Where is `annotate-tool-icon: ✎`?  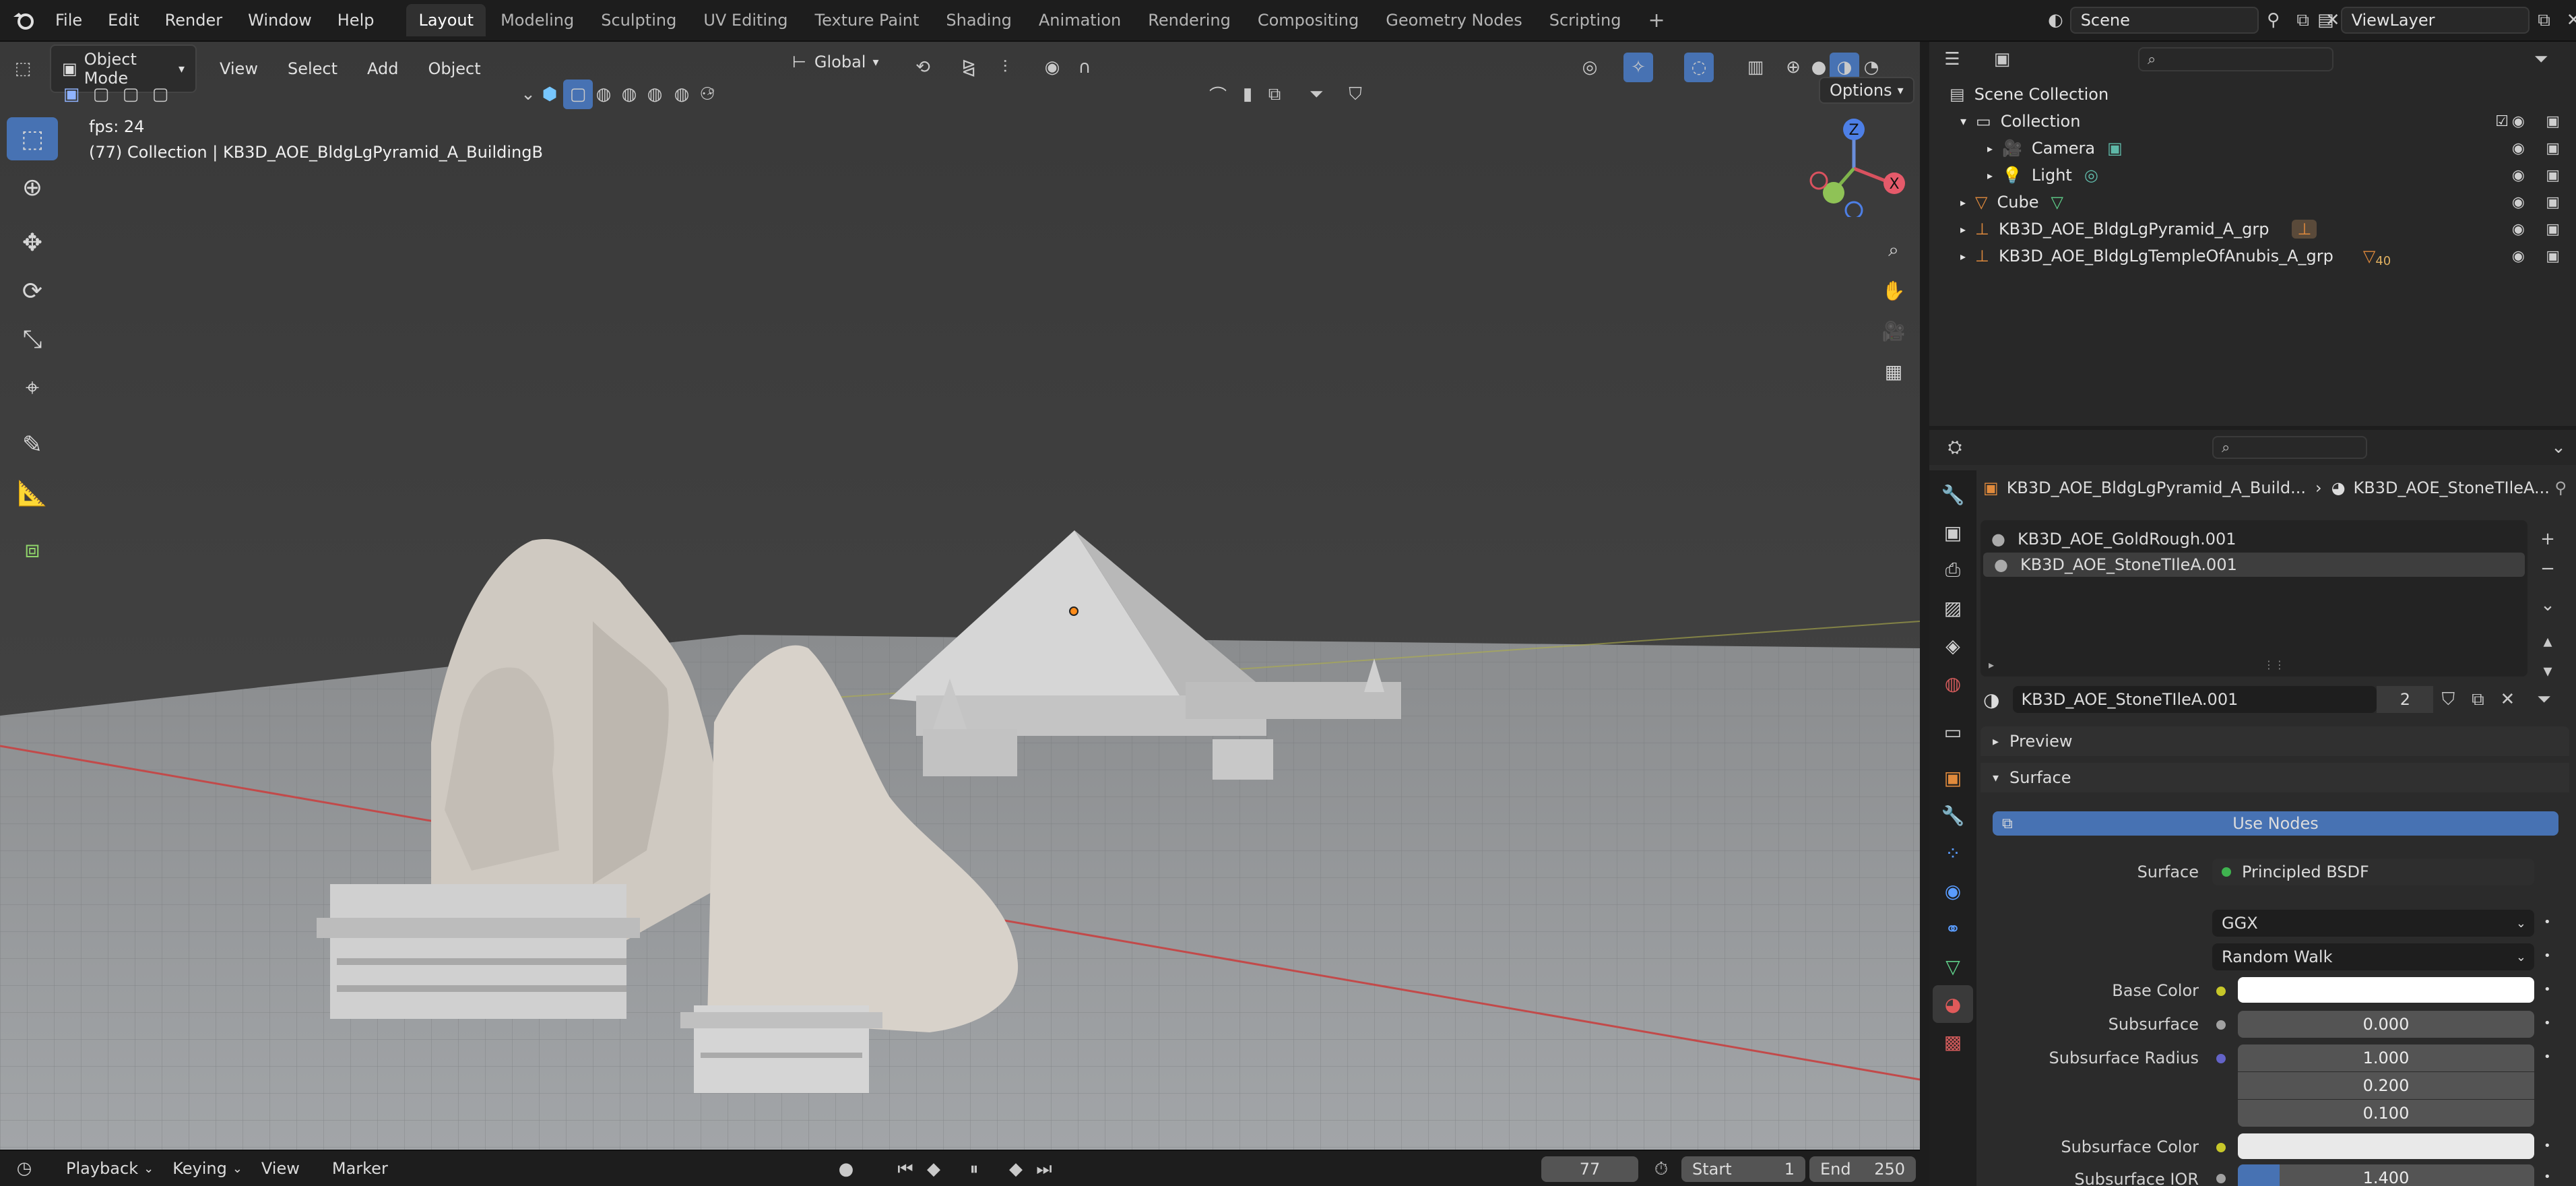
annotate-tool-icon: ✎ is located at coordinates (32, 444).